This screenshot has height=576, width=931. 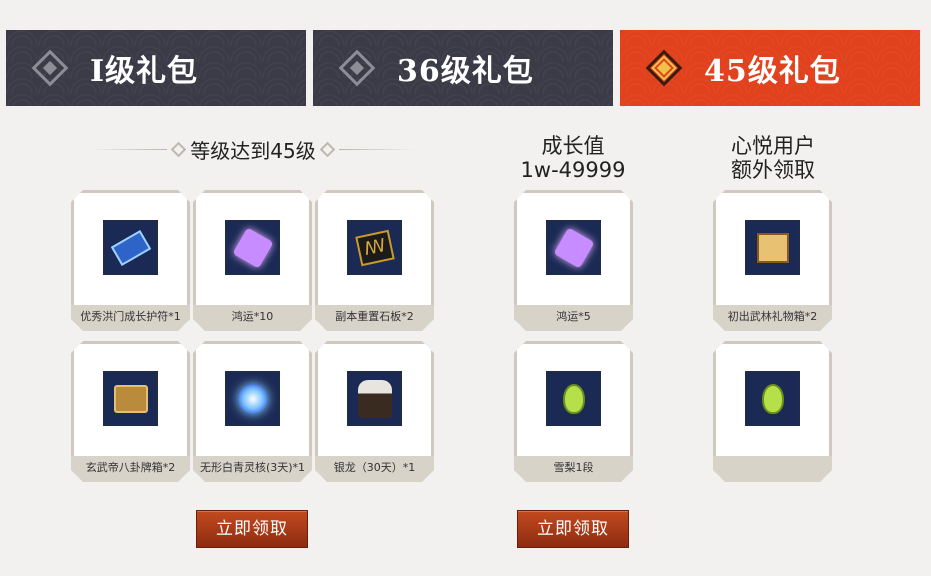 What do you see at coordinates (772, 71) in the screenshot?
I see `tab-label: 45级礼包` at bounding box center [772, 71].